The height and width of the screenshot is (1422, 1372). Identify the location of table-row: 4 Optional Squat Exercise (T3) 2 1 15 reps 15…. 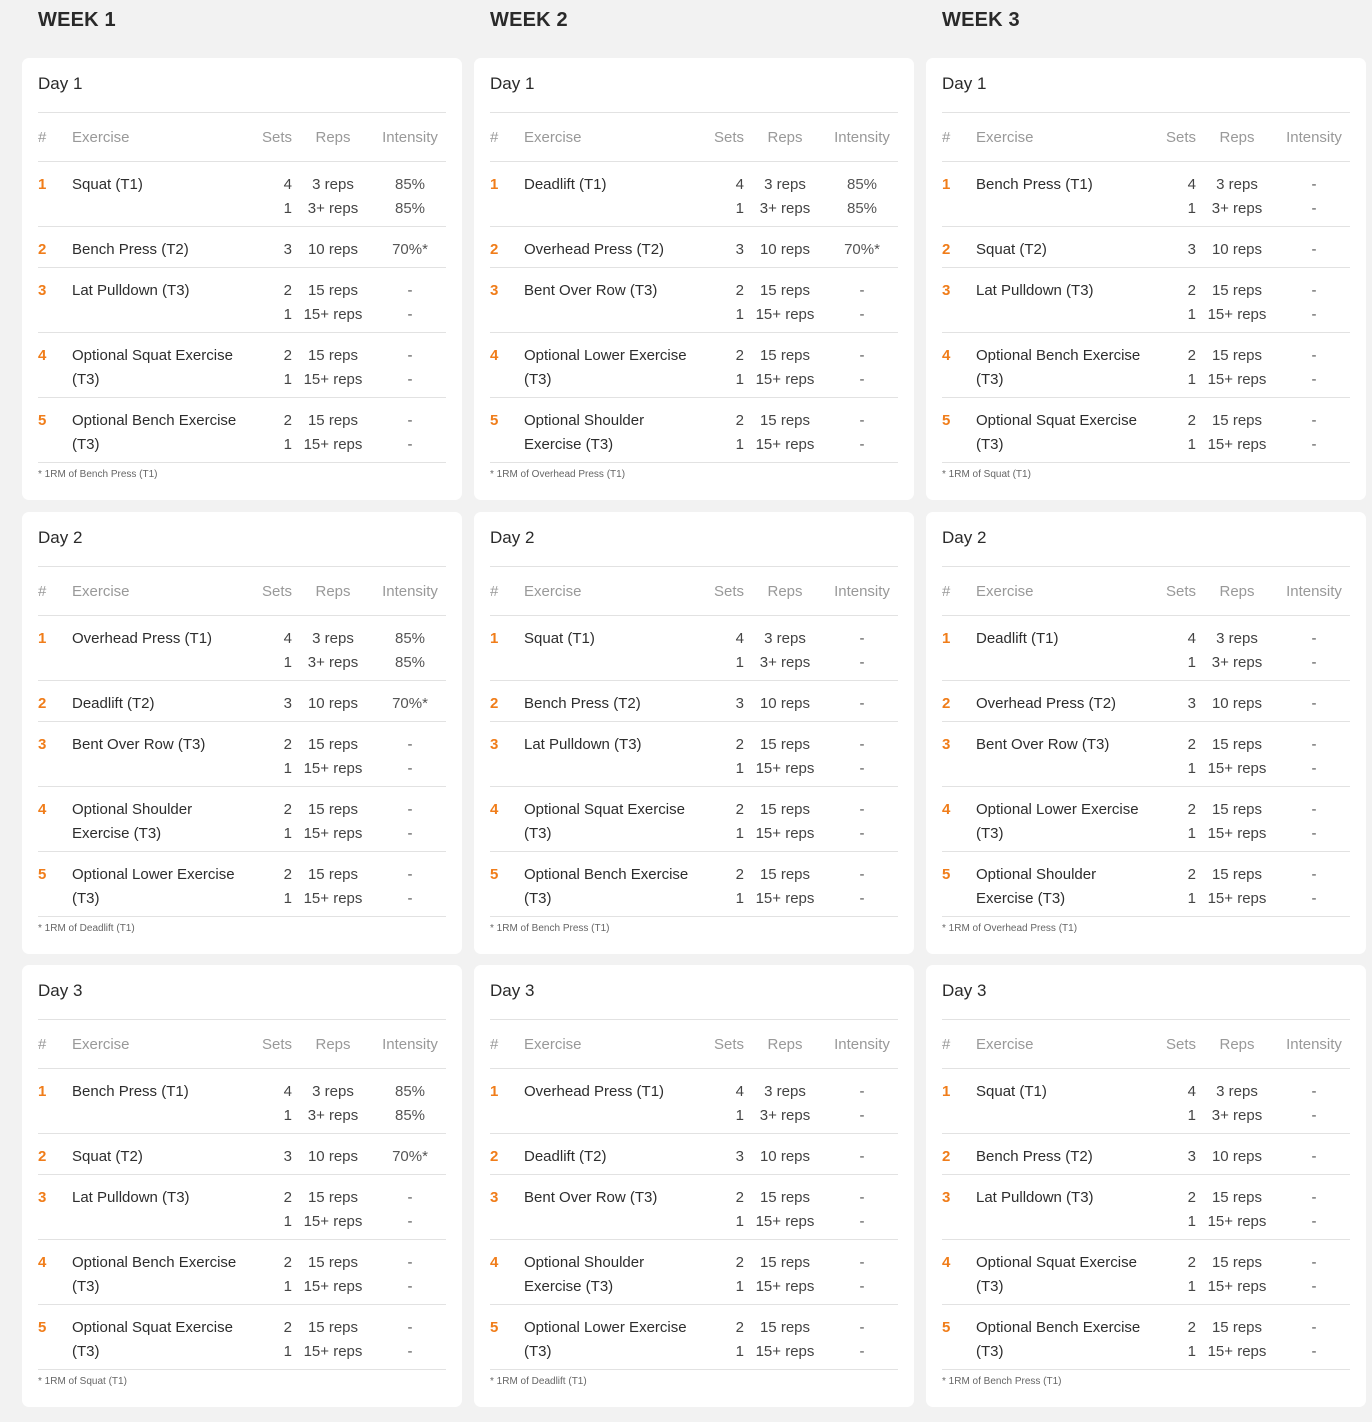
(1146, 1272).